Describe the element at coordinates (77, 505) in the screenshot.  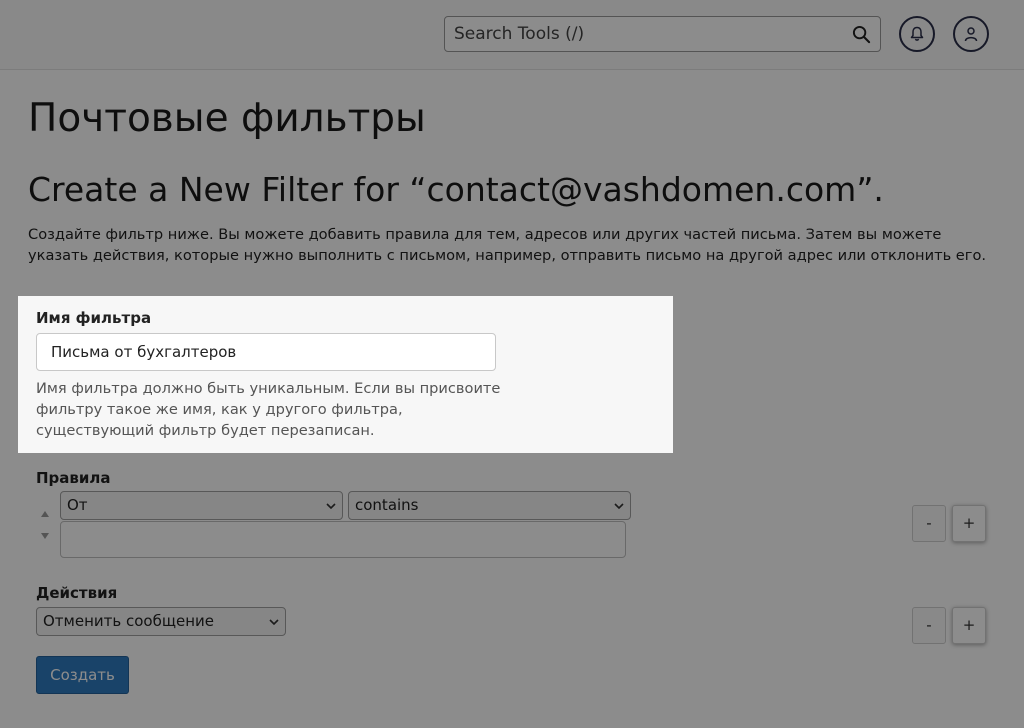
I see `rule-field-value: От` at that location.